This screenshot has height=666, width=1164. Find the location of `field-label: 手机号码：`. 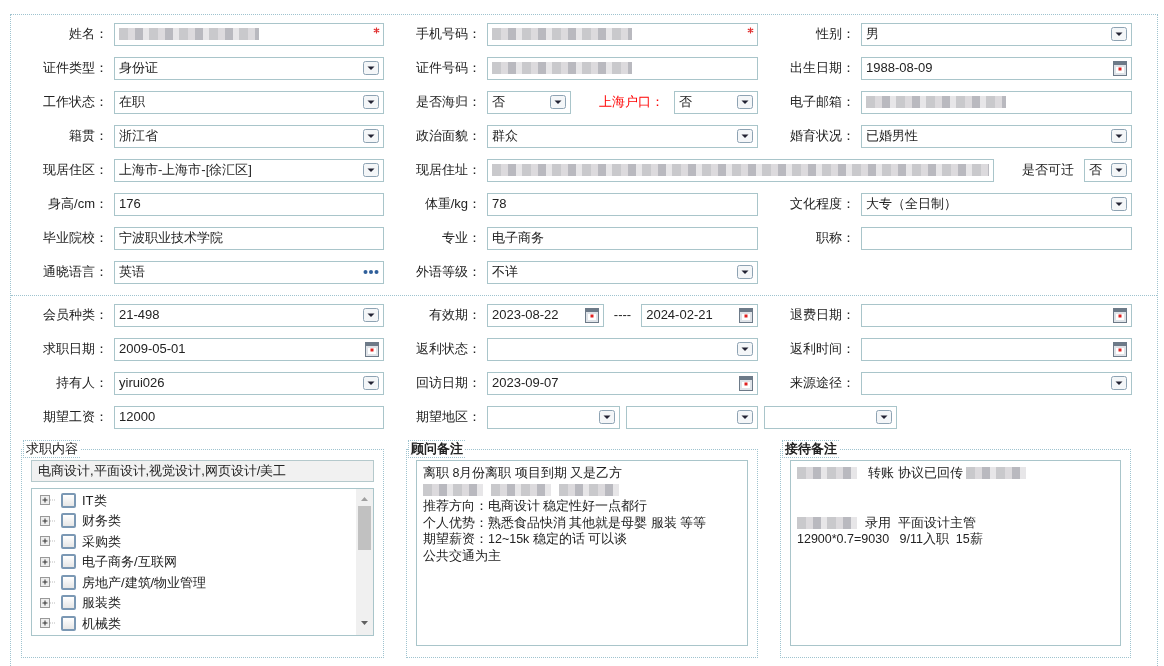

field-label: 手机号码： is located at coordinates (448, 34).